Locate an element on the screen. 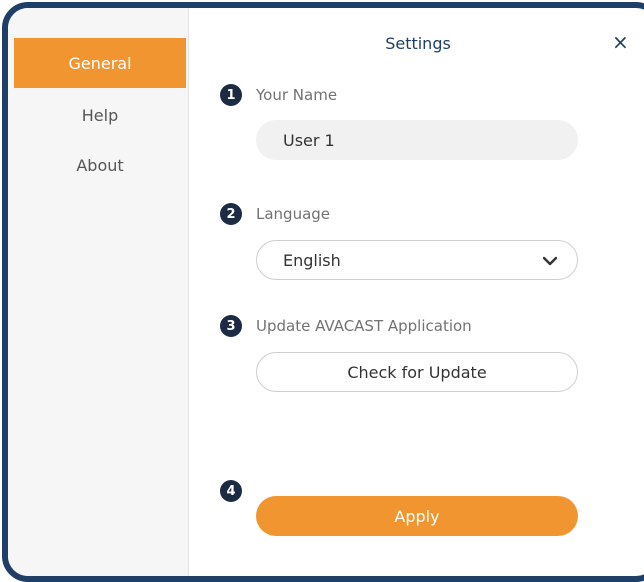 This screenshot has width=644, height=582. check-for-update-label: Check for Update is located at coordinates (417, 372).